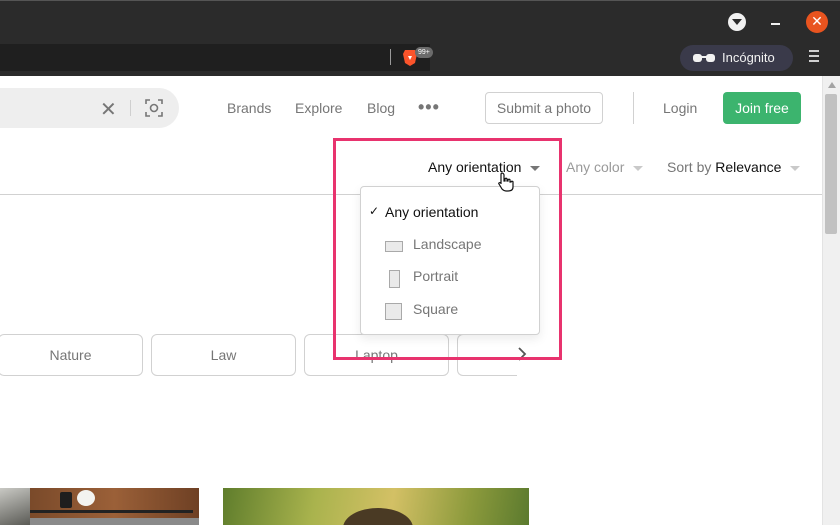 The width and height of the screenshot is (840, 525). Describe the element at coordinates (704, 58) in the screenshot. I see `incognito-glasses-icon` at that location.